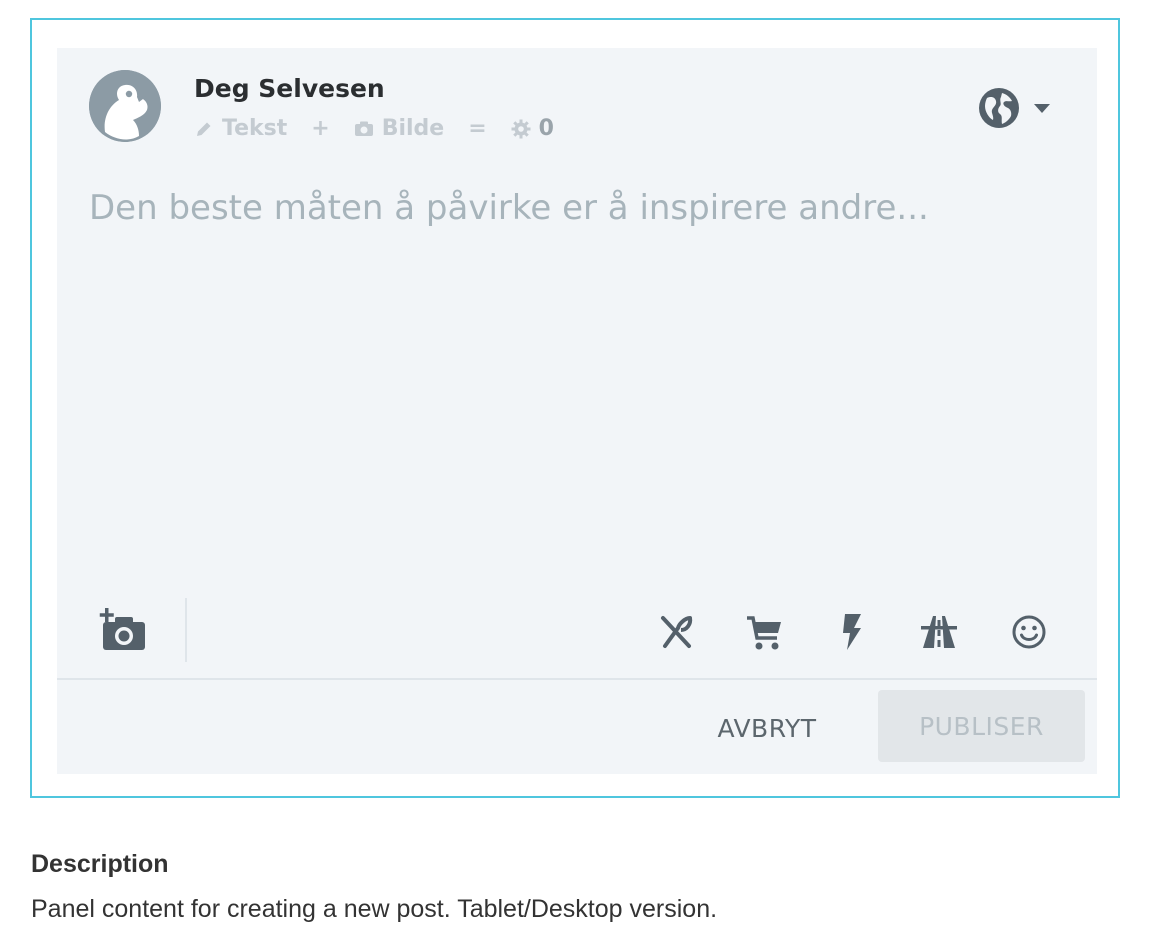 The image size is (1150, 948). What do you see at coordinates (320, 128) in the screenshot?
I see `plus-symbol: +` at bounding box center [320, 128].